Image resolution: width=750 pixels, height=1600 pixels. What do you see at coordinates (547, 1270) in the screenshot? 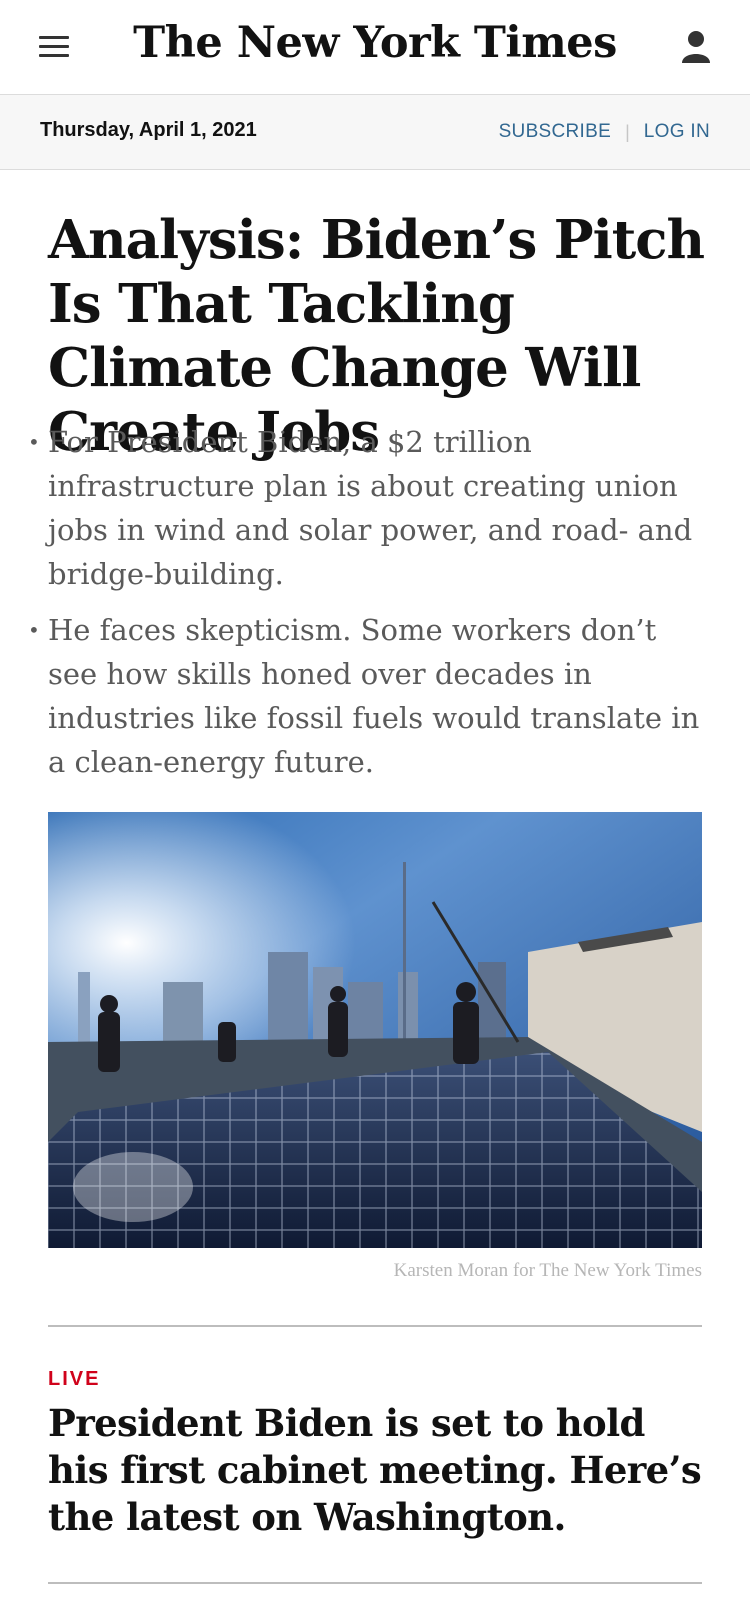
I see `photo-credit: Karsten Moran for The New York Times` at bounding box center [547, 1270].